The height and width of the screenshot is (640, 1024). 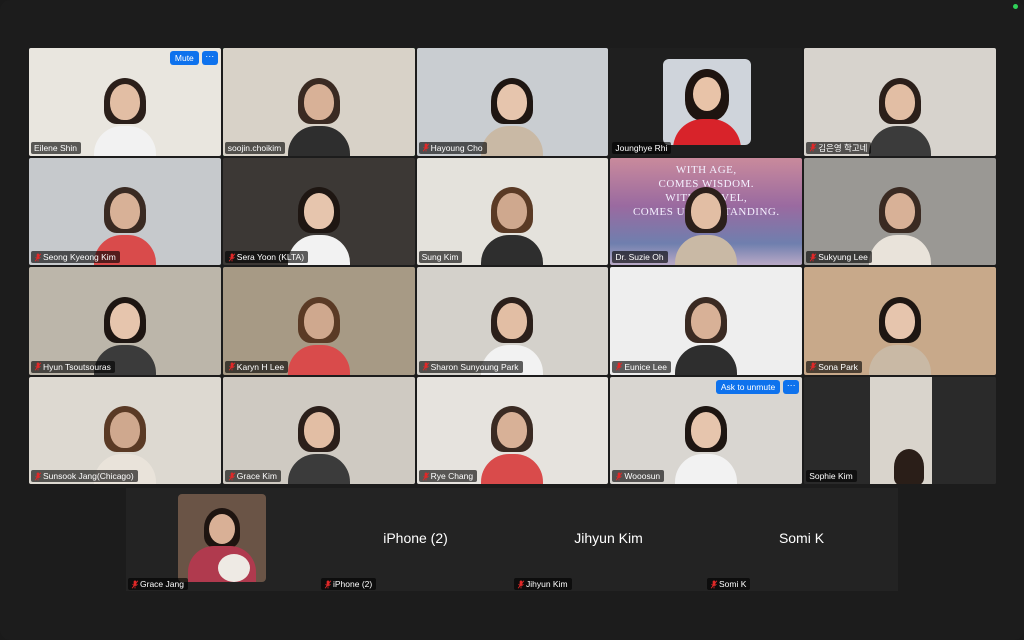 What do you see at coordinates (733, 584) in the screenshot?
I see `participant-name: Somi K` at bounding box center [733, 584].